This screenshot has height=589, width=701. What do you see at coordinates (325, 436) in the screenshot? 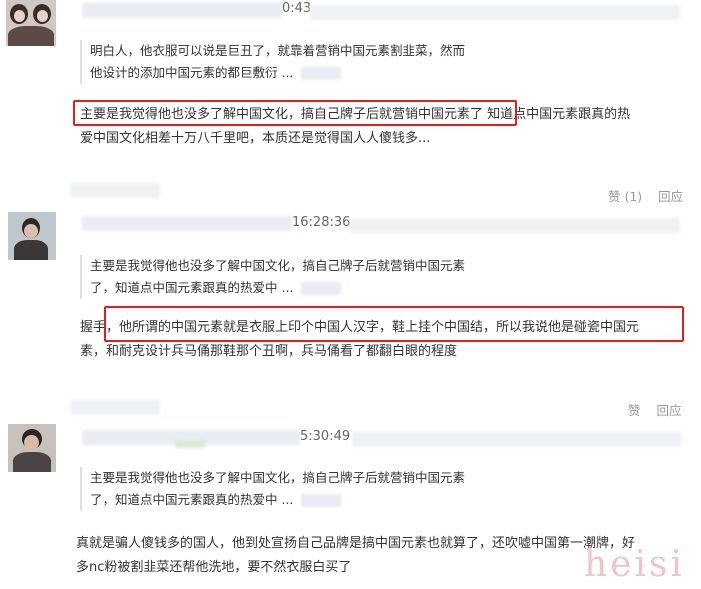
I see `timestamp: 5:30:49` at bounding box center [325, 436].